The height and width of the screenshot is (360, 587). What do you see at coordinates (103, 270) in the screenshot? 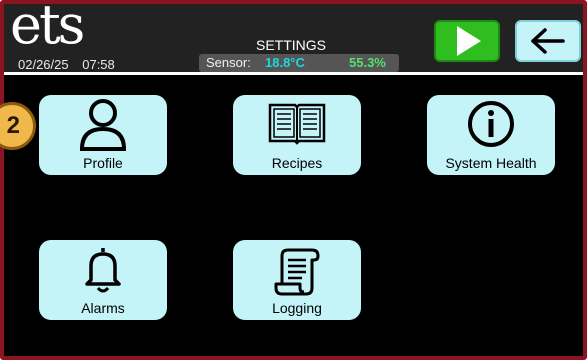
I see `bell-icon` at bounding box center [103, 270].